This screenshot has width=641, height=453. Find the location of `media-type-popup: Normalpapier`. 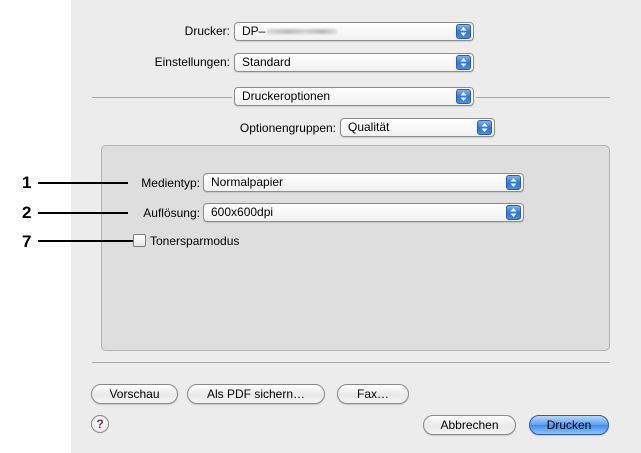

media-type-popup: Normalpapier is located at coordinates (363, 182).